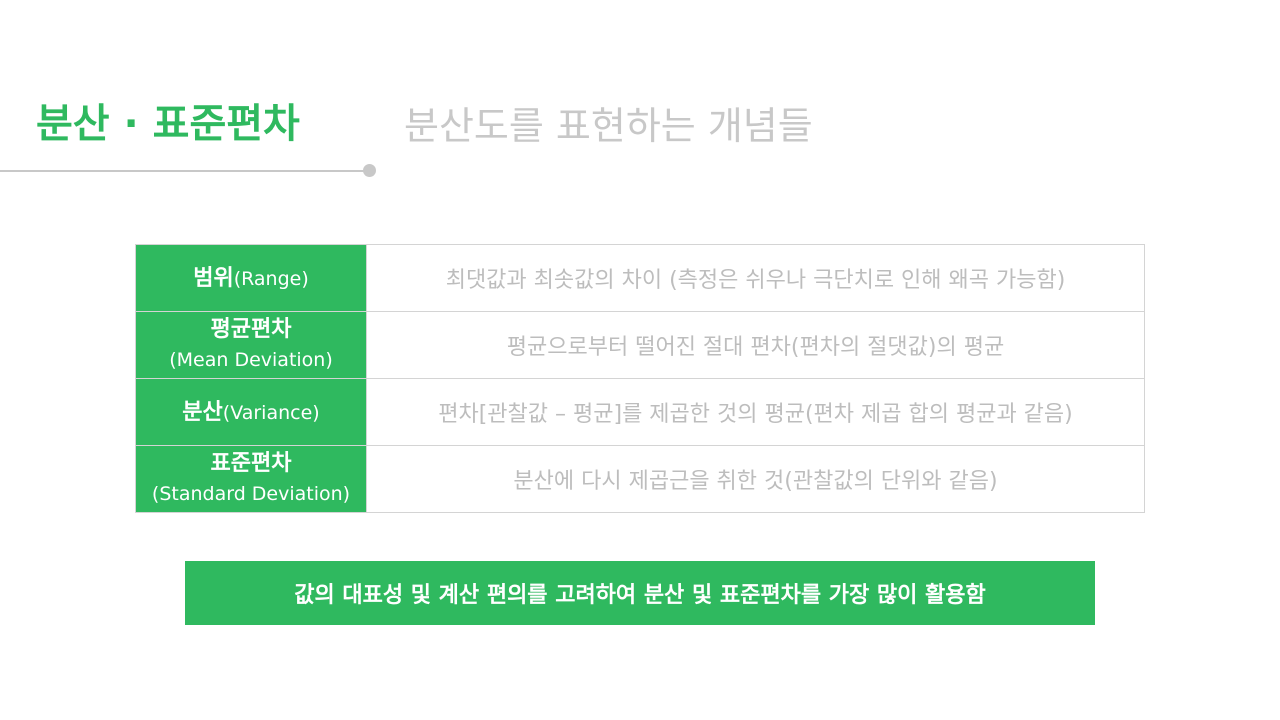  What do you see at coordinates (251, 463) in the screenshot?
I see `term-korean: 표준편차` at bounding box center [251, 463].